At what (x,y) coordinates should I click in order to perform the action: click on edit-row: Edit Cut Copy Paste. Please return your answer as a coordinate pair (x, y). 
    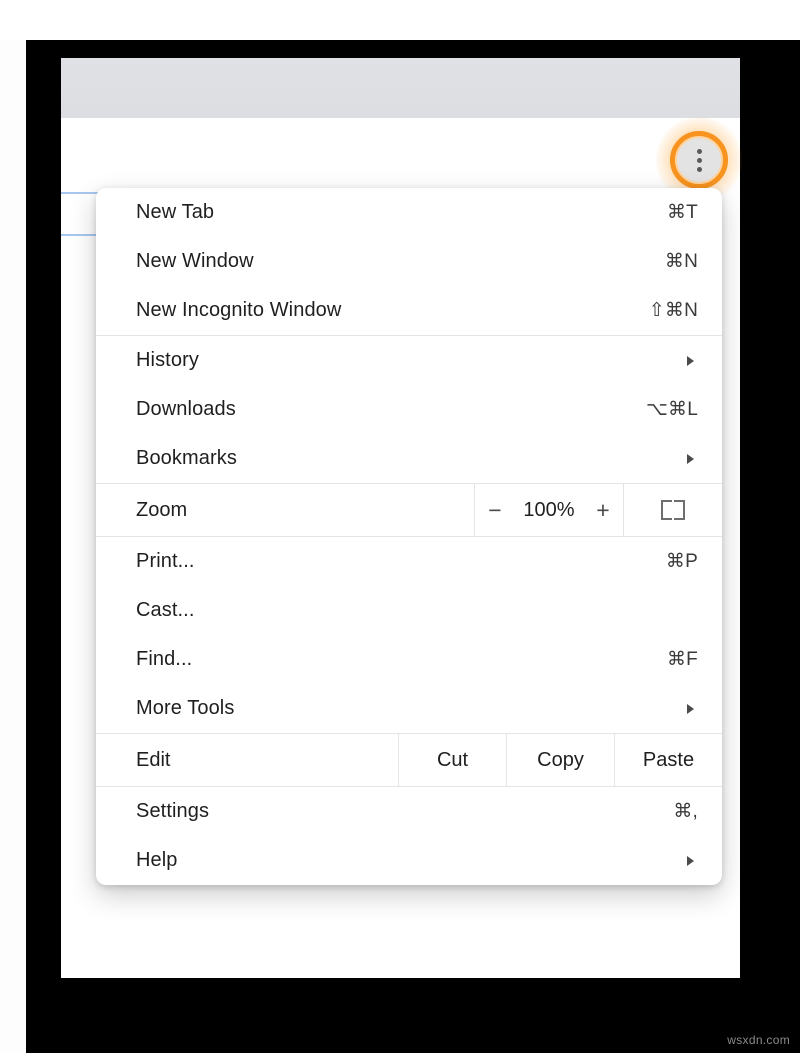
    Looking at the image, I should click on (409, 760).